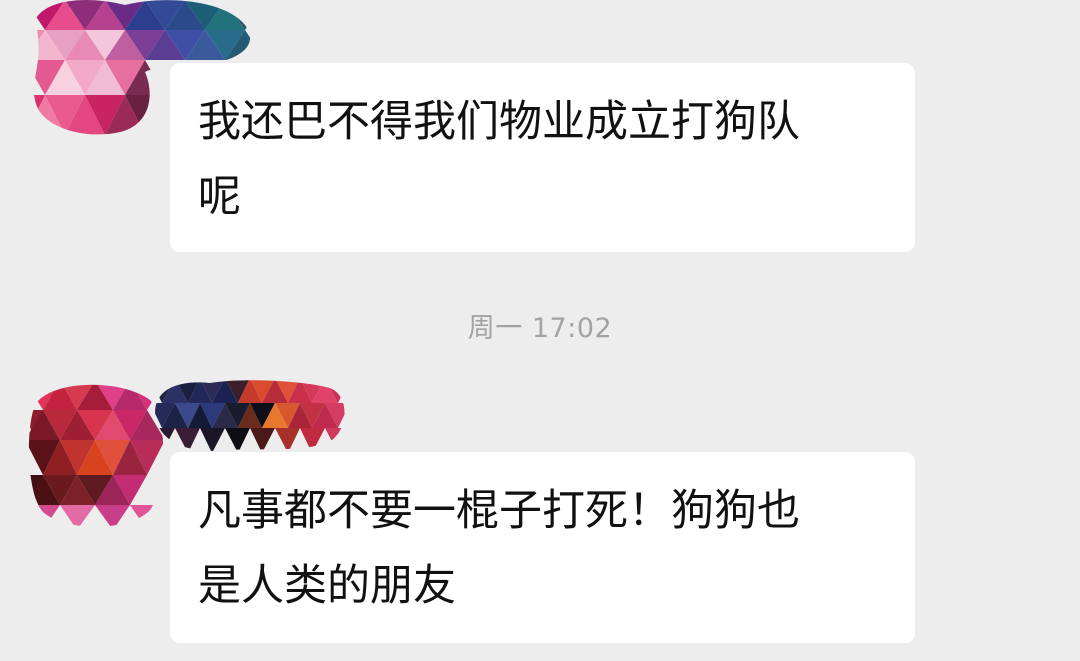 The height and width of the screenshot is (661, 1080). What do you see at coordinates (499, 122) in the screenshot?
I see `message-text-line: 我还巴不得我们物业成立打狗队` at bounding box center [499, 122].